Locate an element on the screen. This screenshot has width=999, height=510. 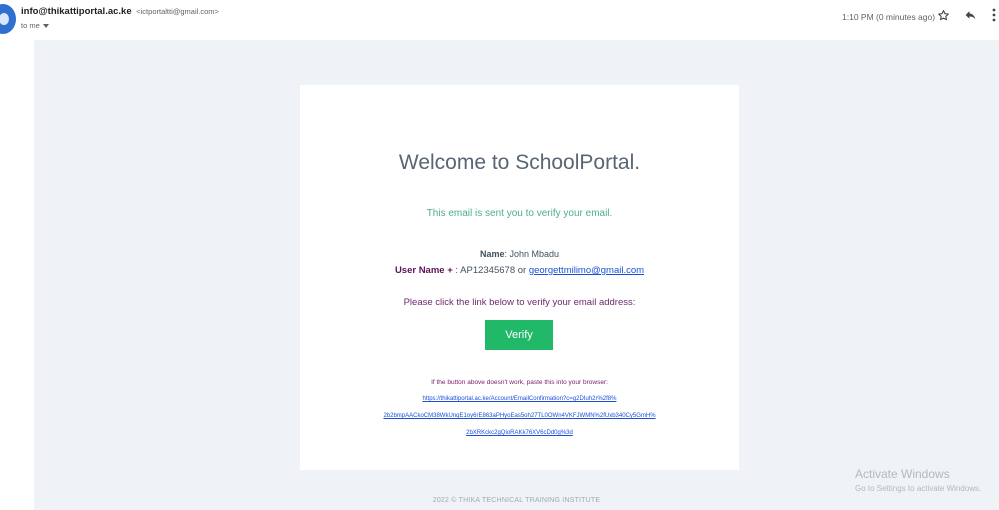
recipient-toggle: to me is located at coordinates (35, 25).